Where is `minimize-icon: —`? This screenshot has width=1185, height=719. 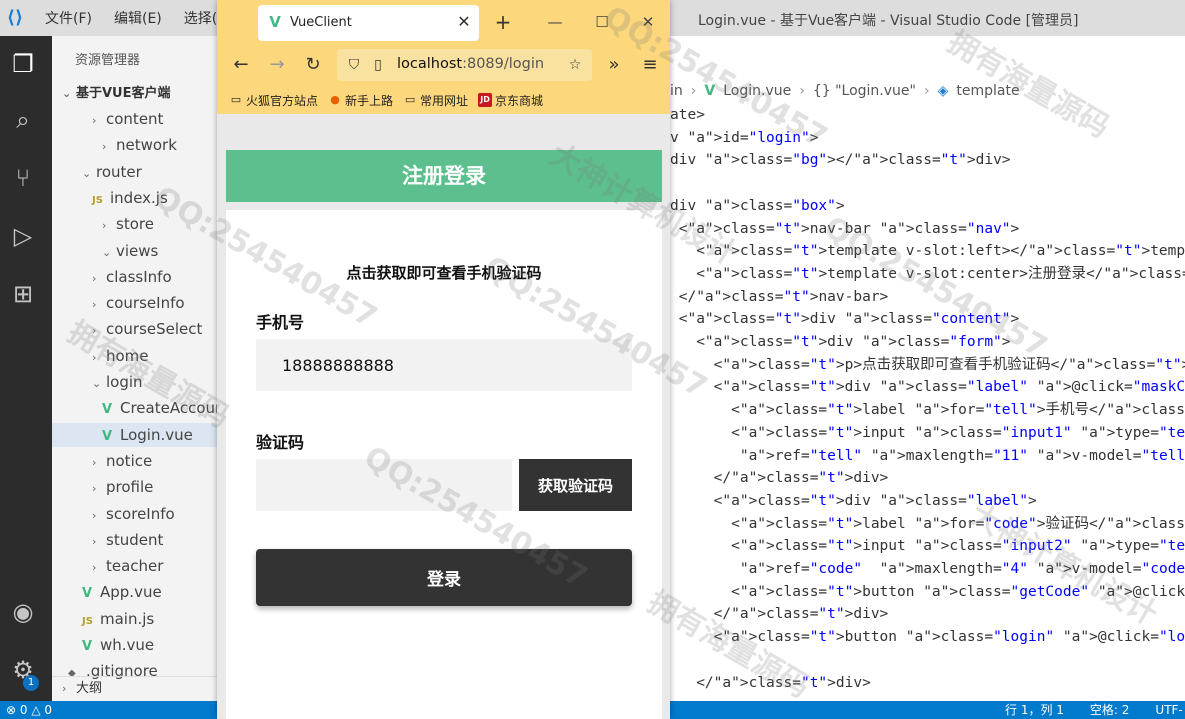
minimize-icon: — is located at coordinates (555, 22).